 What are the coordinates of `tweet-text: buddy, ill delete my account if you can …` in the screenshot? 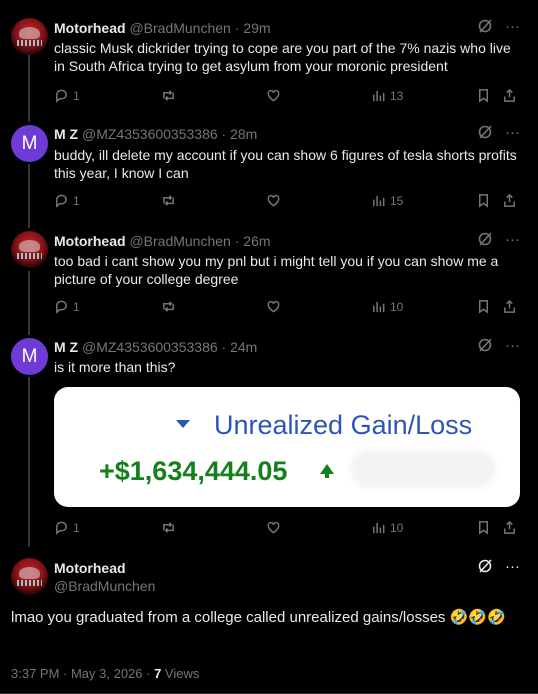 It's located at (285, 164).